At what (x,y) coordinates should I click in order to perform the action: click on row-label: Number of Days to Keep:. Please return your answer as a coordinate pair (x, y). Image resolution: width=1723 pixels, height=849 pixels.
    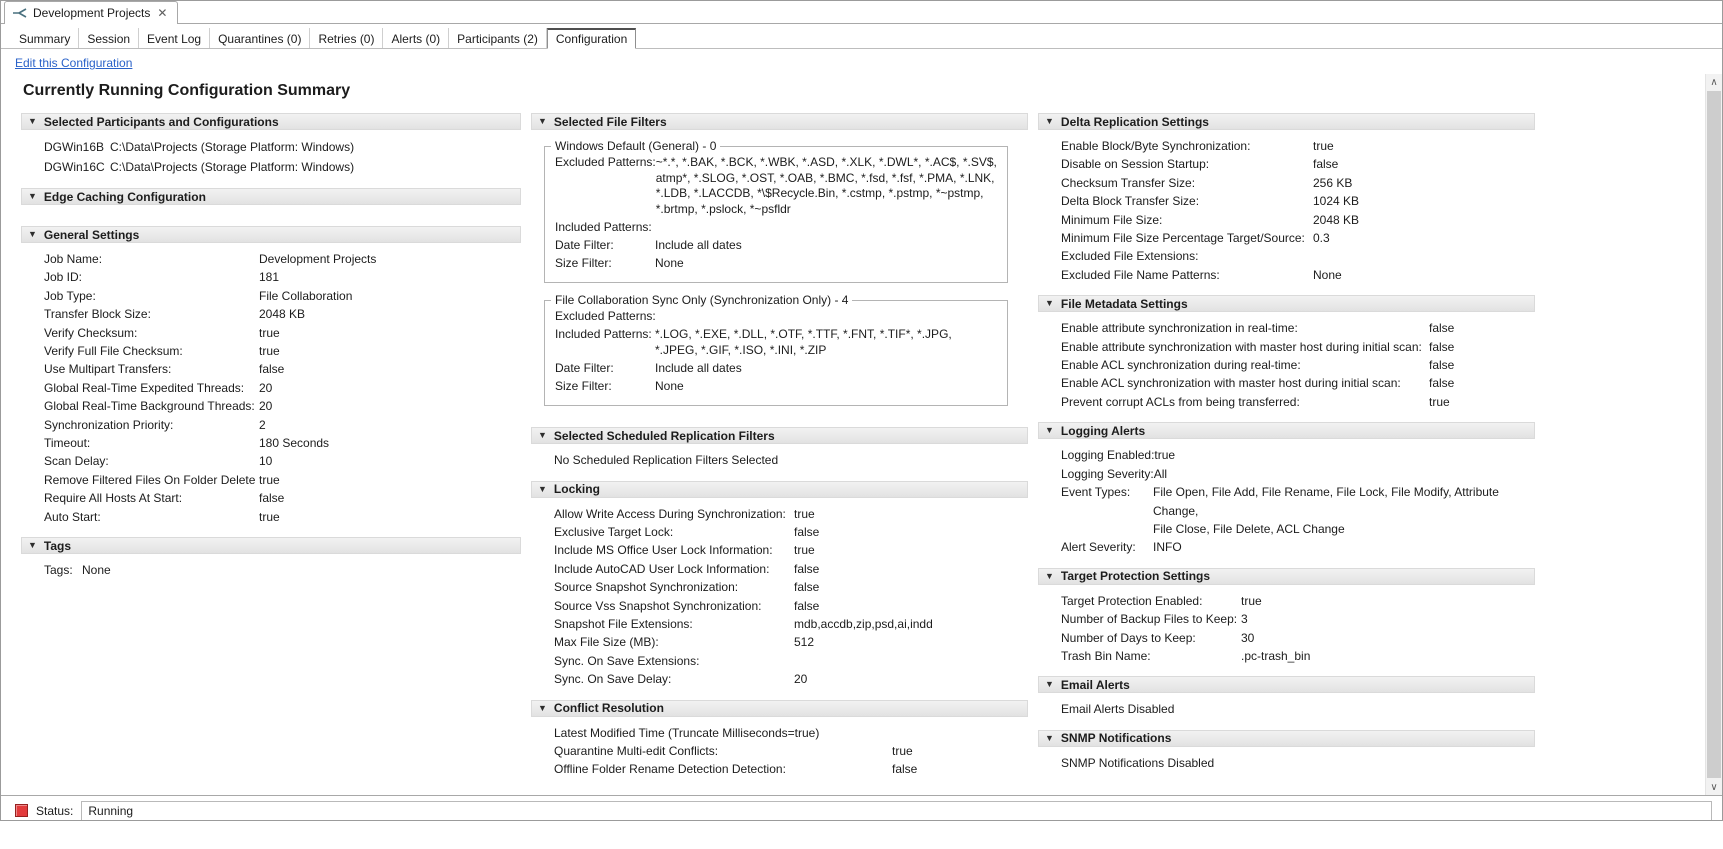
    Looking at the image, I should click on (1128, 637).